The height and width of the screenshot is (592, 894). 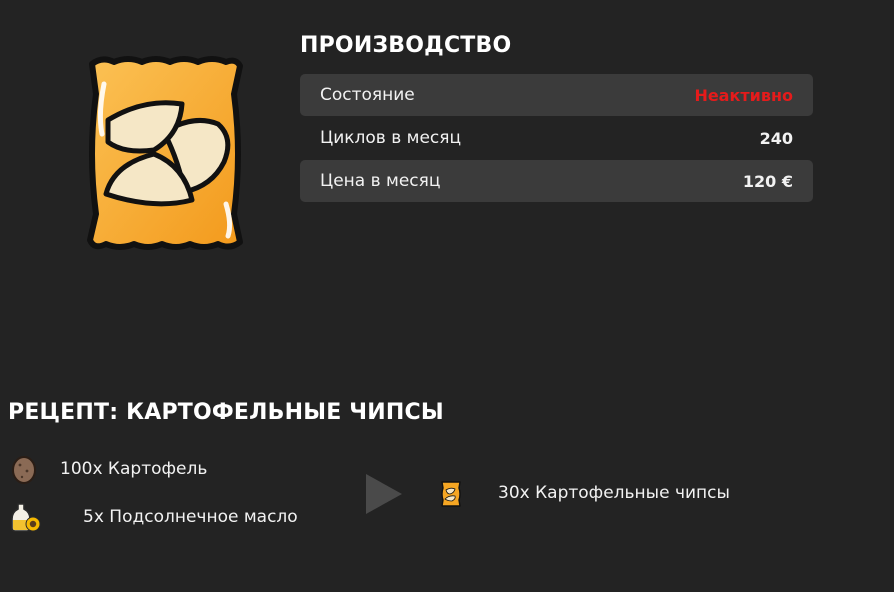 What do you see at coordinates (743, 95) in the screenshot?
I see `status-badge: Неактивно` at bounding box center [743, 95].